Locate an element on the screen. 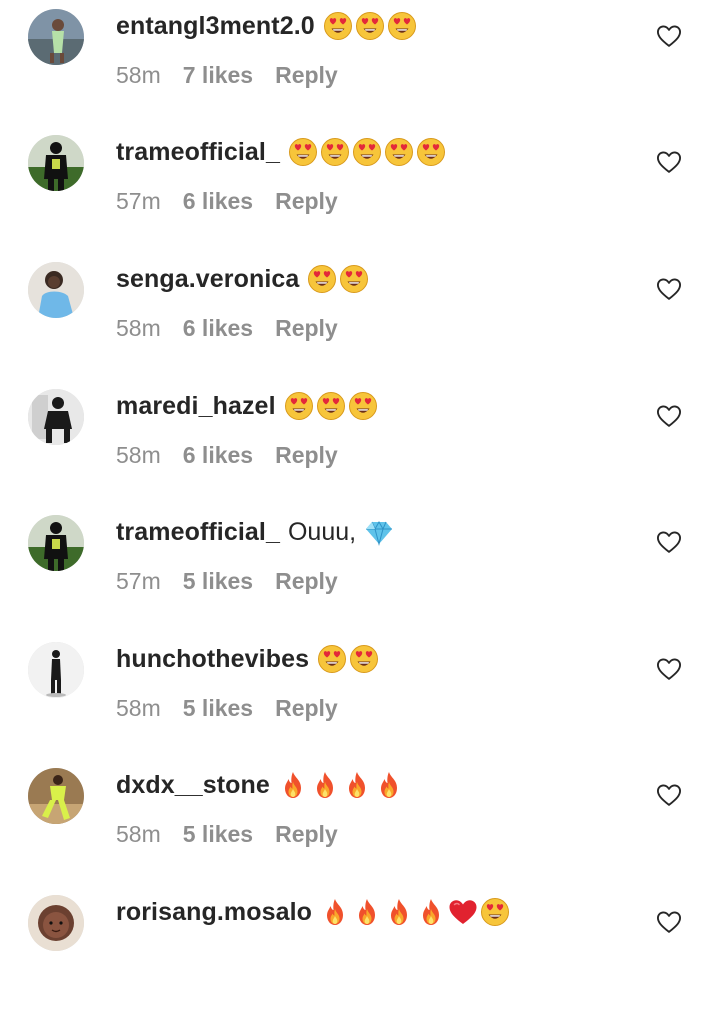  comment-line: hunchothevibes is located at coordinates (247, 659).